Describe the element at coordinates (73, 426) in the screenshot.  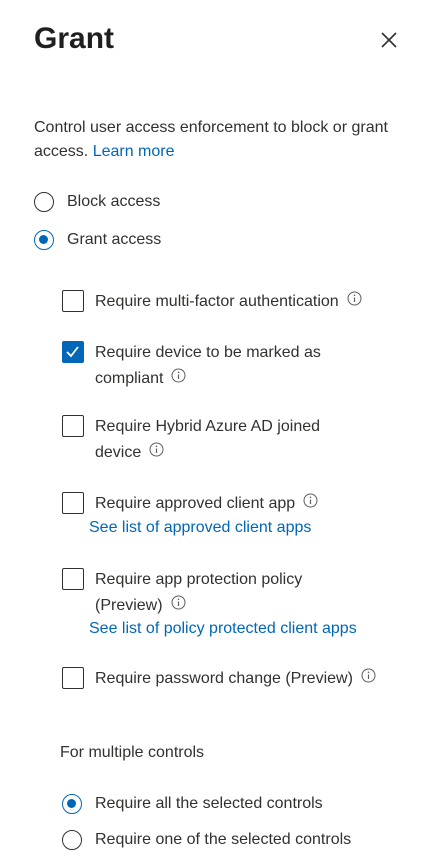
I see `hybrid-azure-checkbox` at that location.